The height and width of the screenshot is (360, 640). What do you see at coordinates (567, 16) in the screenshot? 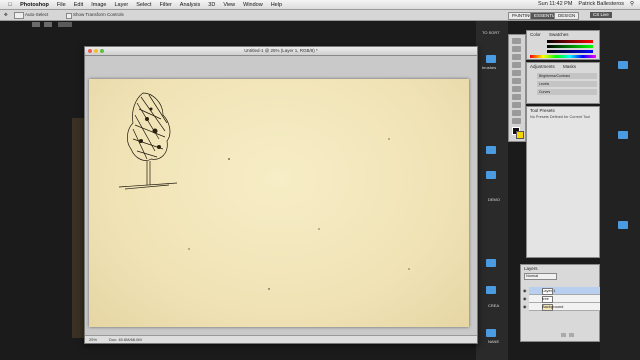
I see `workspace-design-button: DESIGN` at bounding box center [567, 16].